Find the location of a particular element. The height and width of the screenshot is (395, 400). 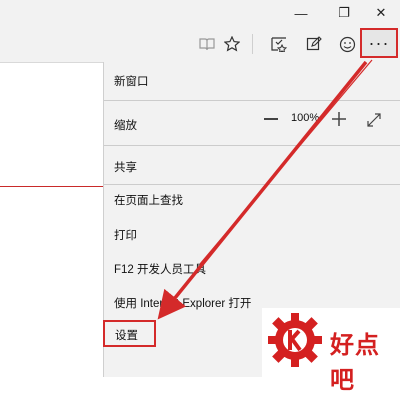

menu-item-zoom-label: 缩放 is located at coordinates (125, 126).